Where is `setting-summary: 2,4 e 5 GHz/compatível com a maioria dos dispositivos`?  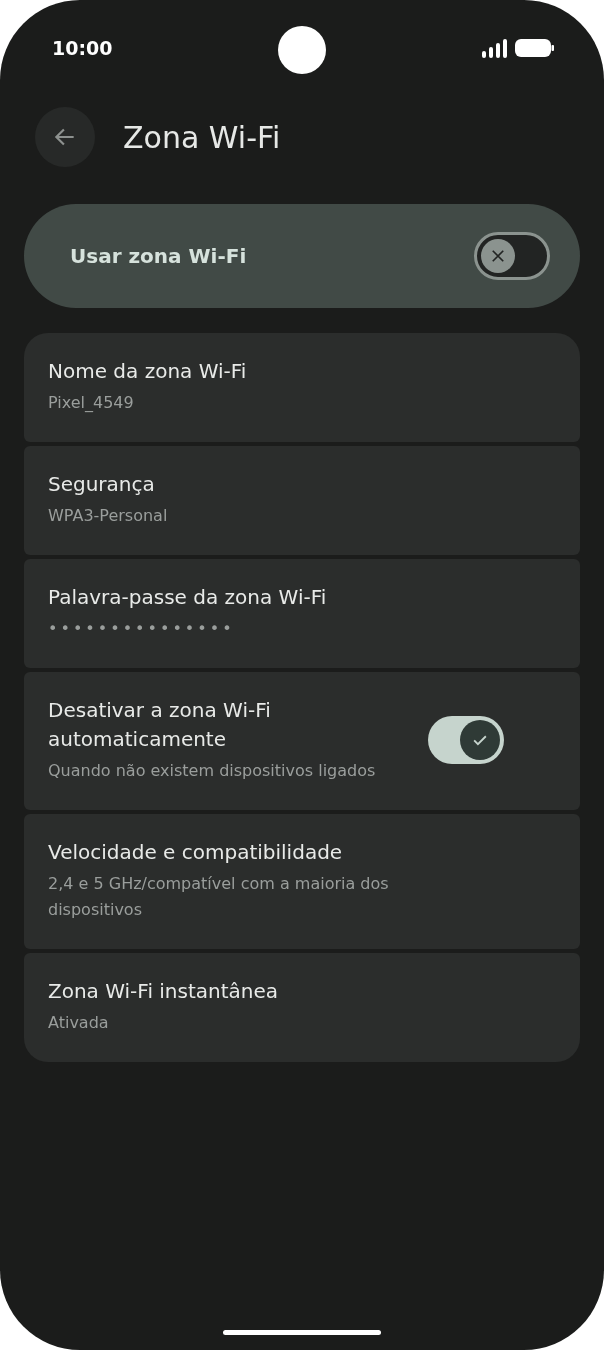 setting-summary: 2,4 e 5 GHz/compatível com a maioria dos dispositivos is located at coordinates (219, 897).